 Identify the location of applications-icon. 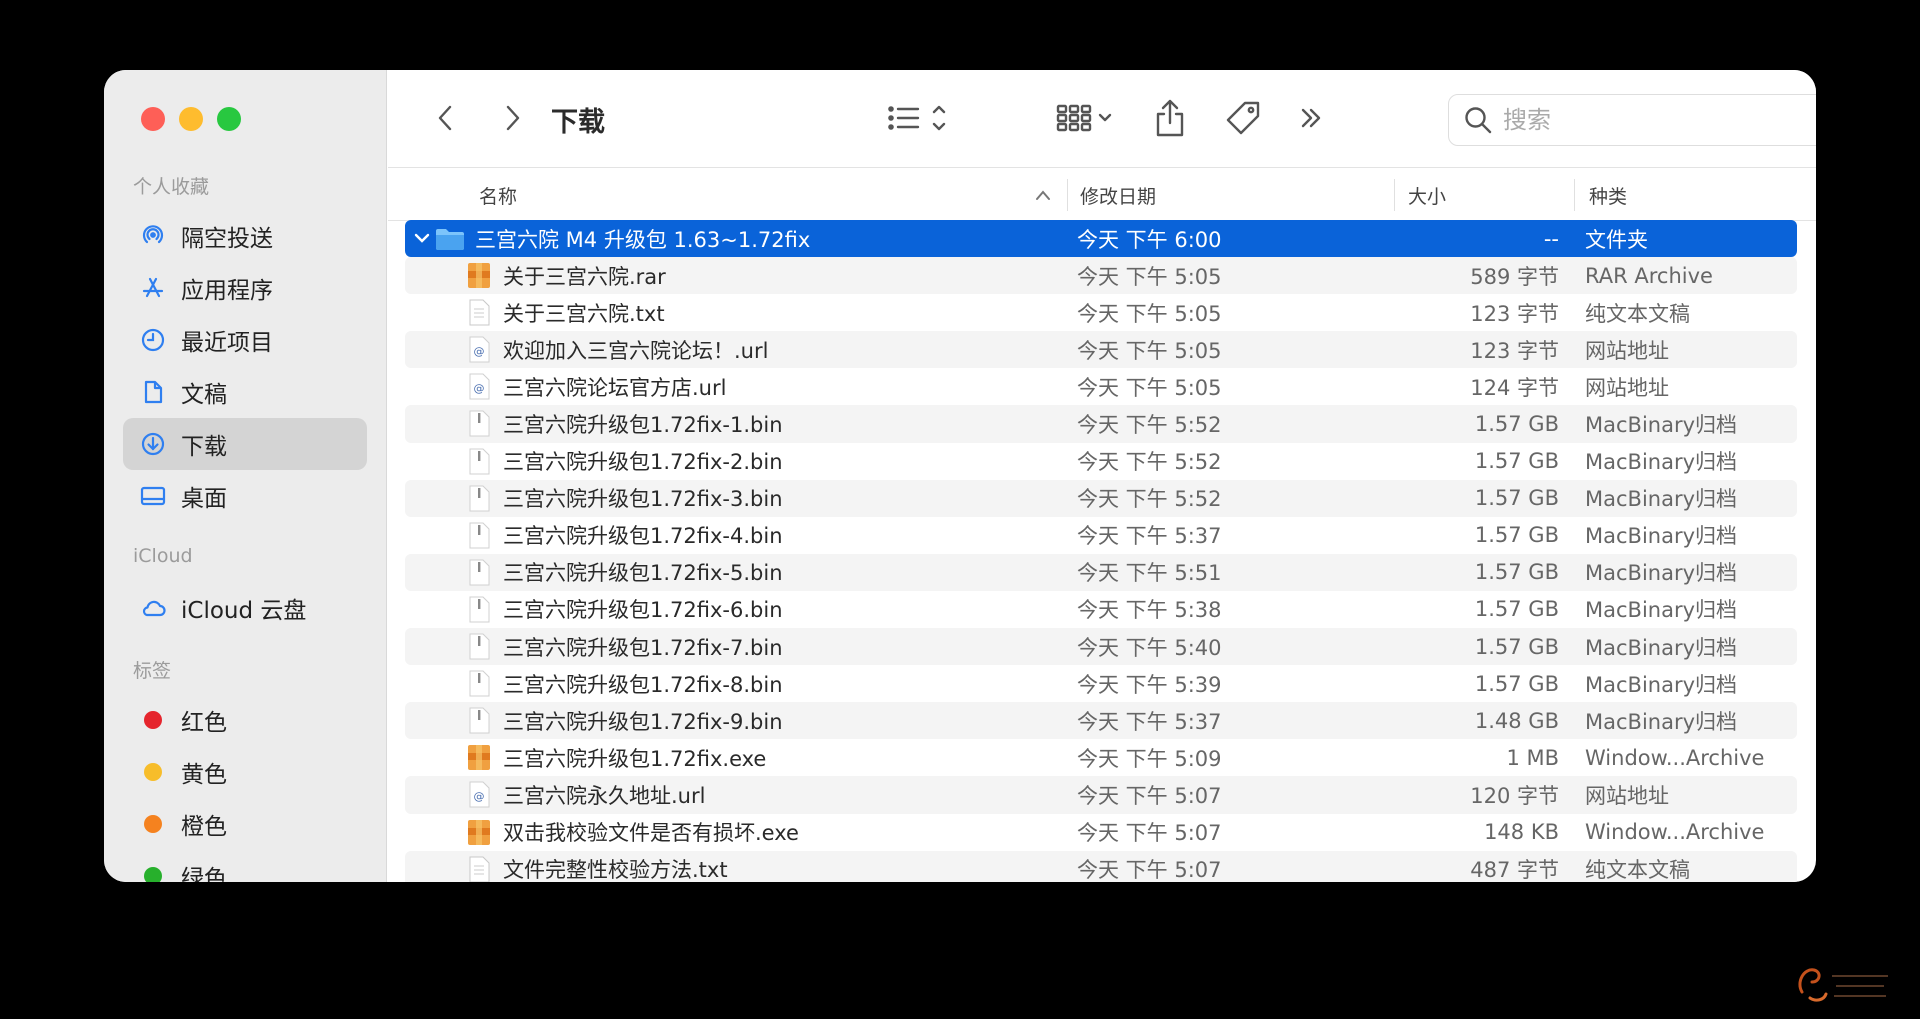
(153, 288).